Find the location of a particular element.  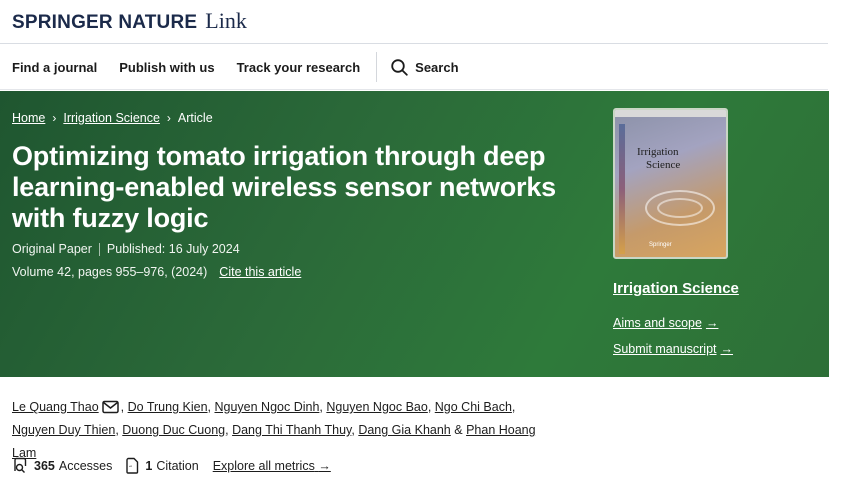

citation-count: 1 is located at coordinates (149, 465).